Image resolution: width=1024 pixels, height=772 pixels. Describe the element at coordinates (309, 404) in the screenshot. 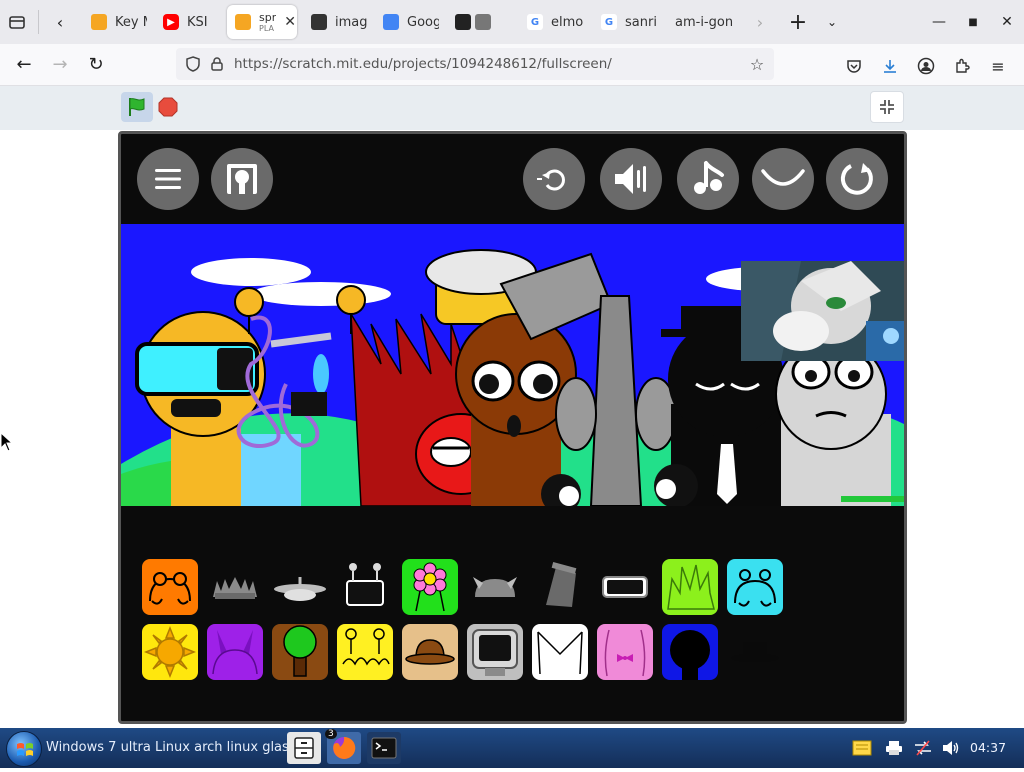

I see `black-box` at that location.